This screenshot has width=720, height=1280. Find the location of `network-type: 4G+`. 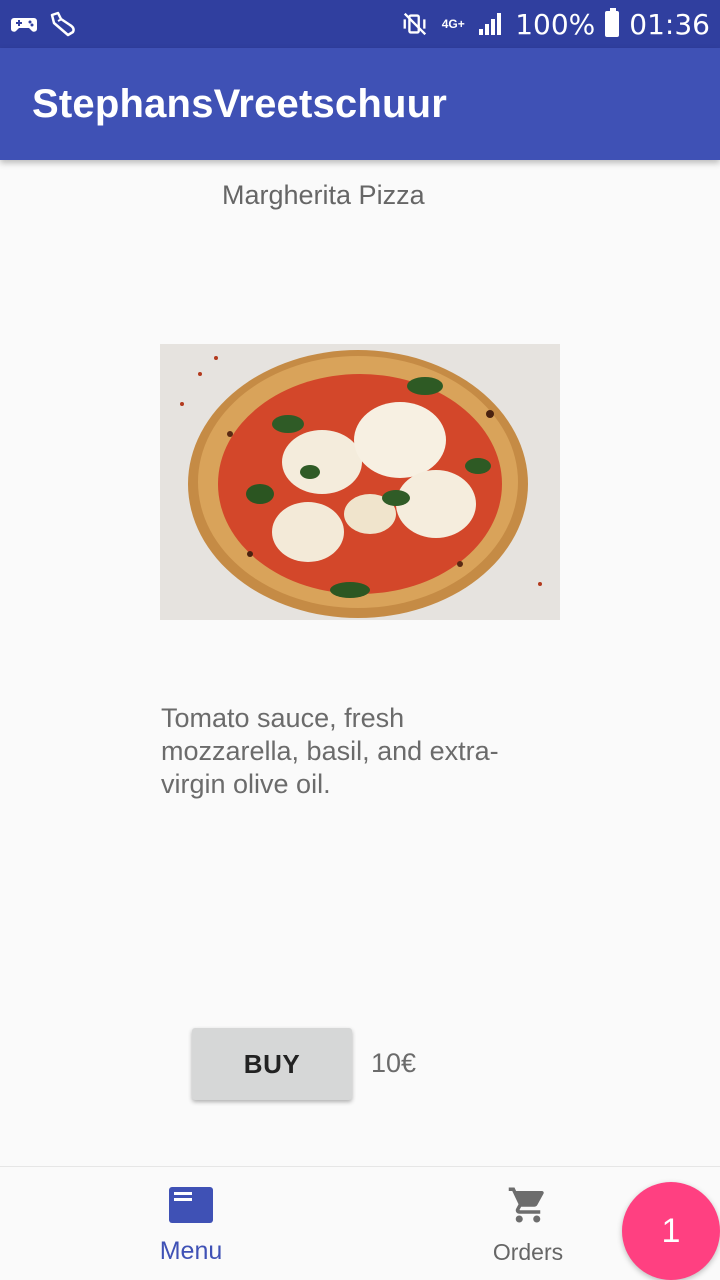

network-type: 4G+ is located at coordinates (453, 24).